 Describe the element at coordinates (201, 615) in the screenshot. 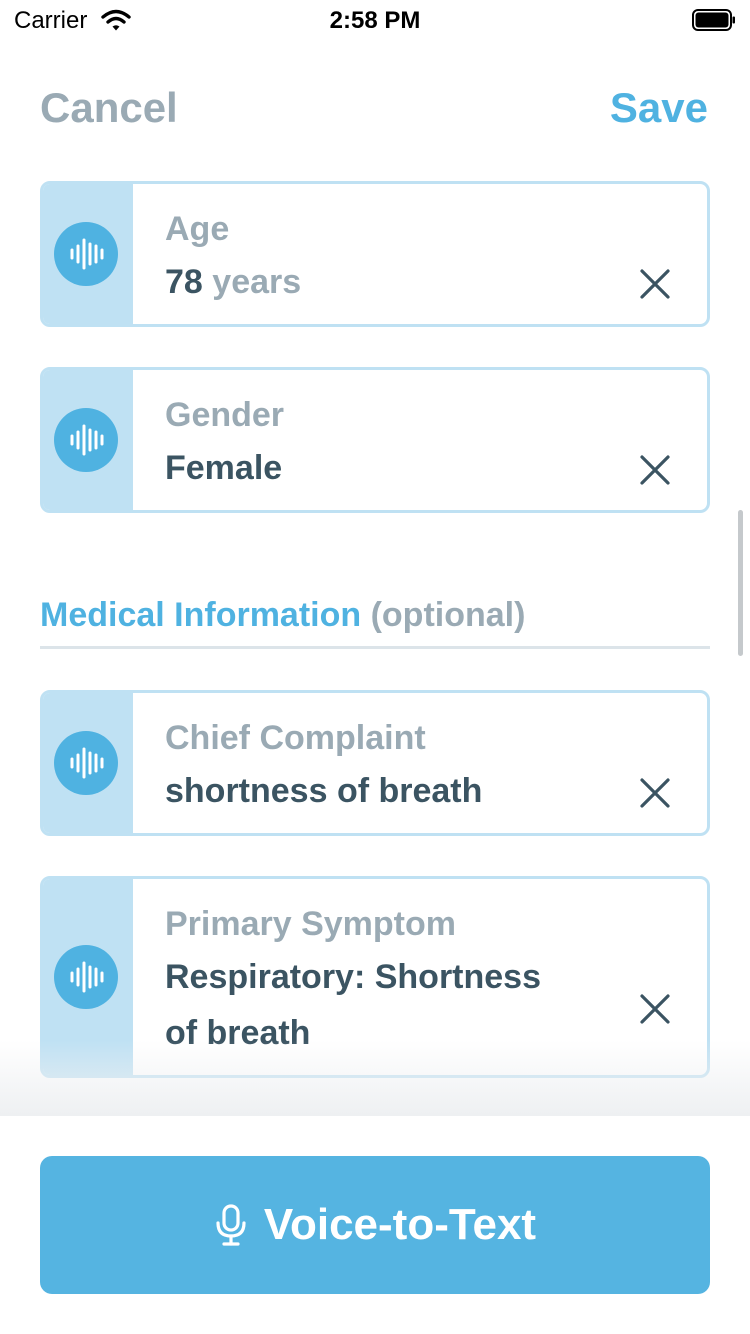

I see `section-title-text: Medical Information` at that location.